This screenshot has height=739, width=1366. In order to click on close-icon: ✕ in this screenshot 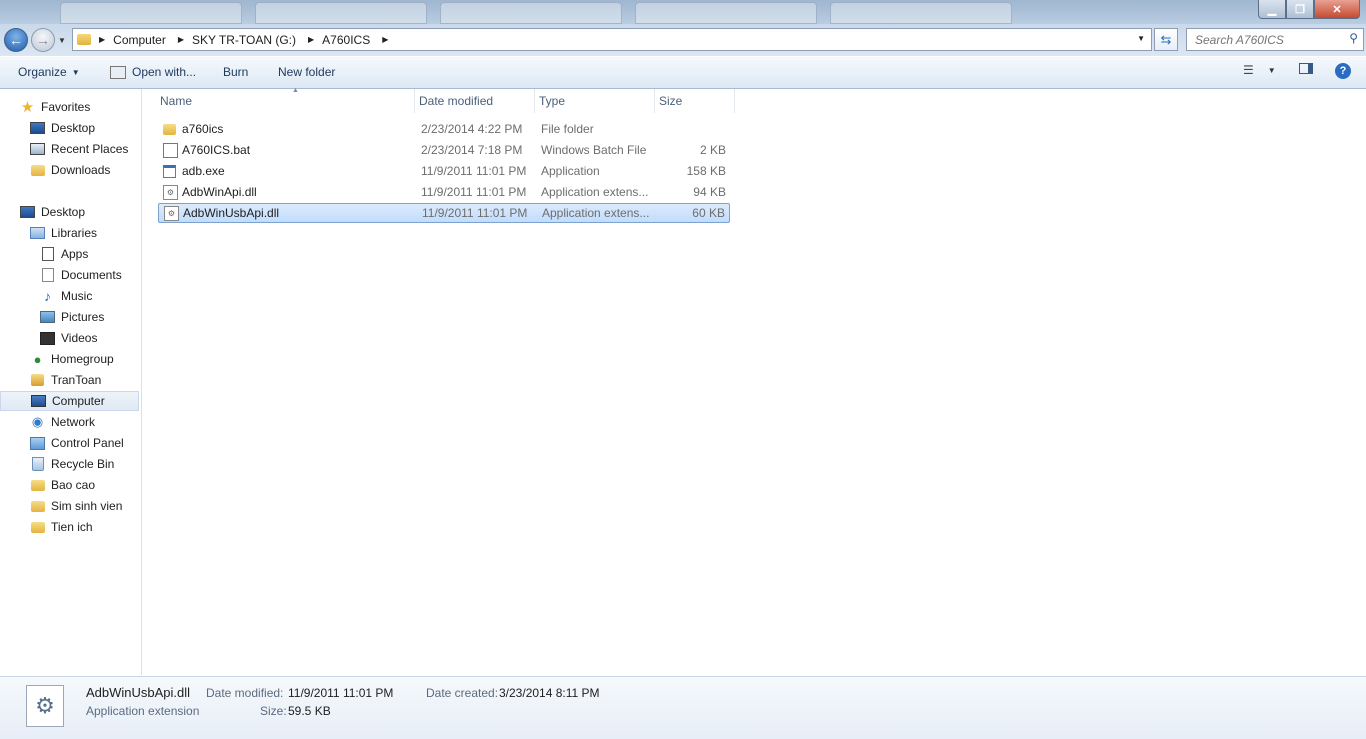, I will do `click(1337, 9)`.